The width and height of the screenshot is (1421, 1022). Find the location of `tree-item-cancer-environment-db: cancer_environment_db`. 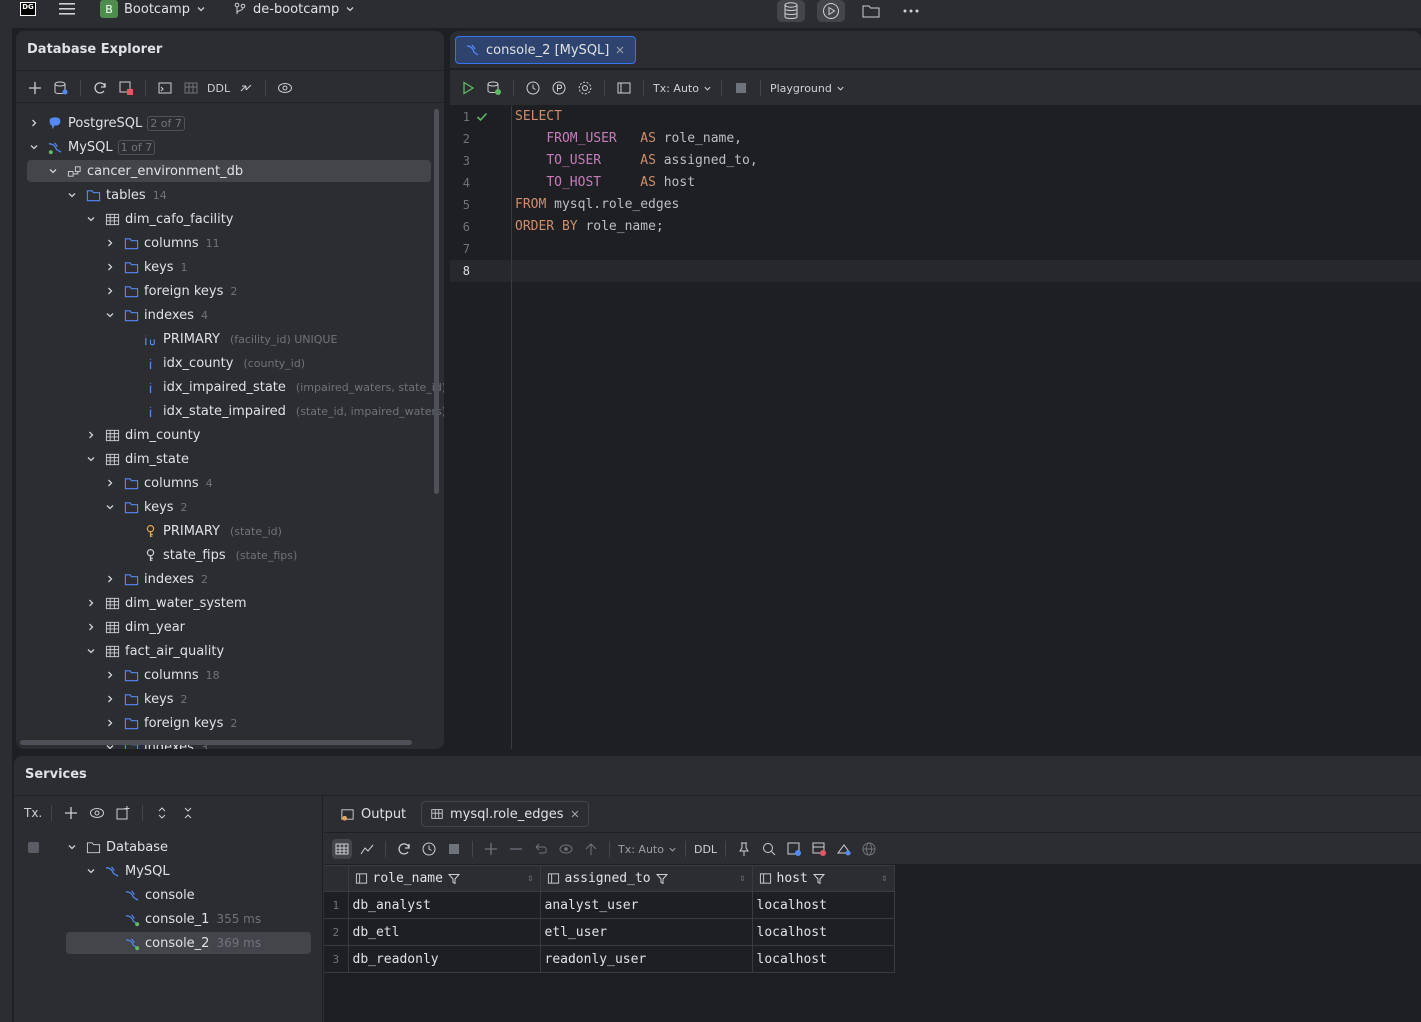

tree-item-cancer-environment-db: cancer_environment_db is located at coordinates (229, 171).